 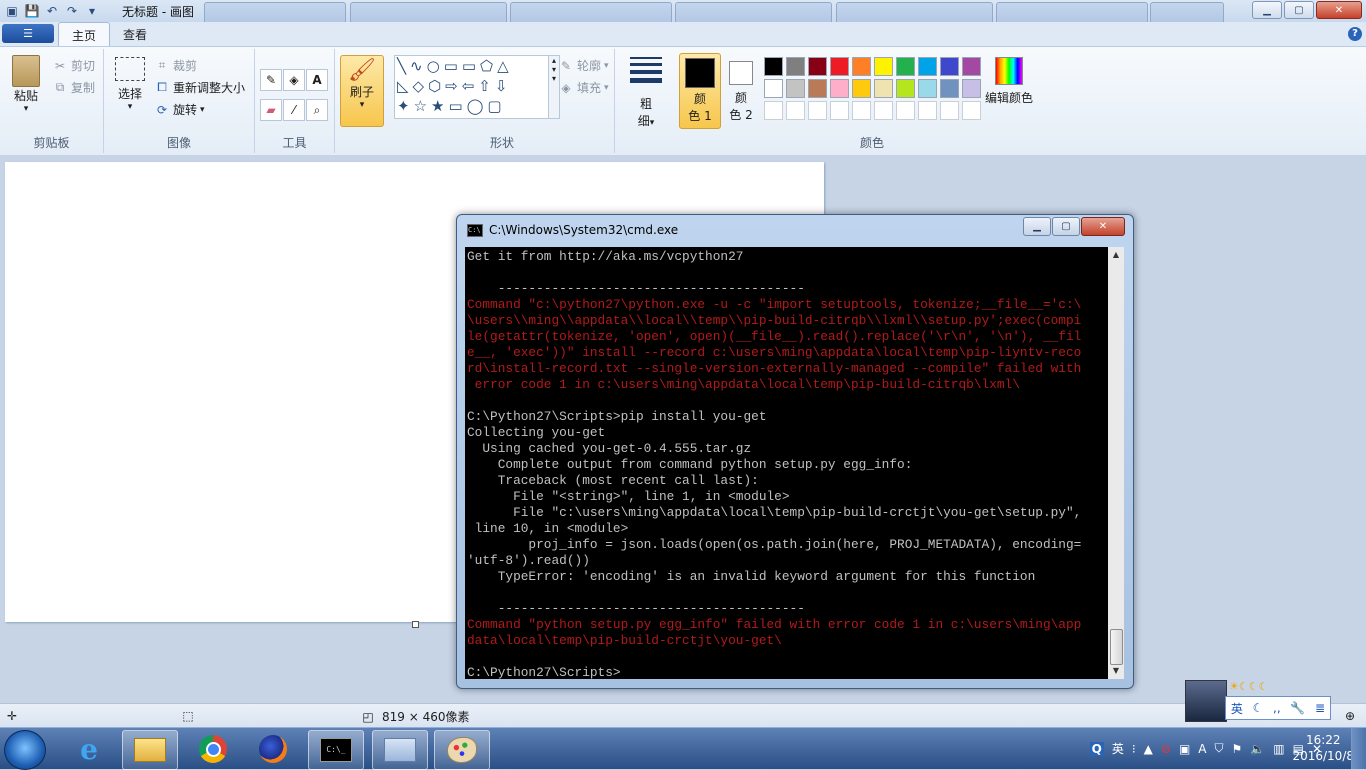 What do you see at coordinates (1116, 671) in the screenshot?
I see `scroll-down-icon: ▼` at bounding box center [1116, 671].